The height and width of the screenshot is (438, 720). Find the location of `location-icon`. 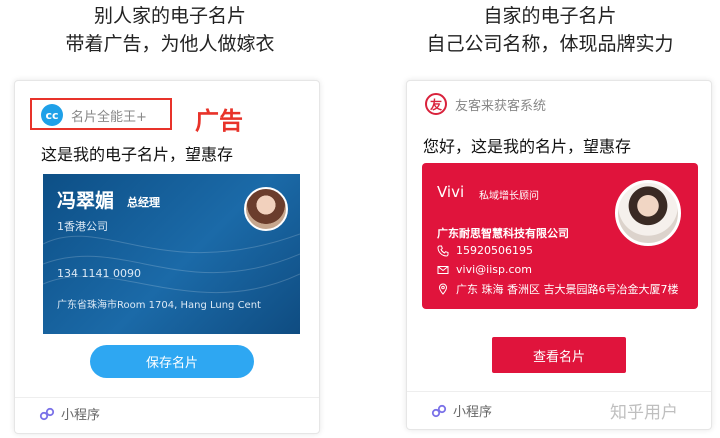

location-icon is located at coordinates (443, 289).